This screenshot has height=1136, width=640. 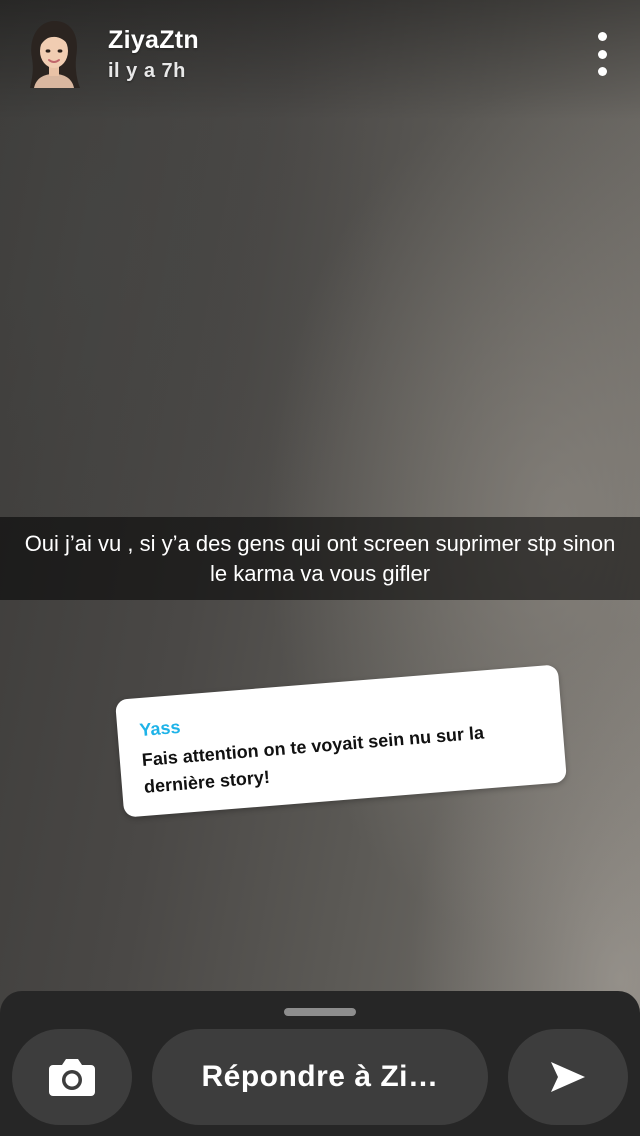 I want to click on bitmoji-avatar-icon, so click(x=55, y=54).